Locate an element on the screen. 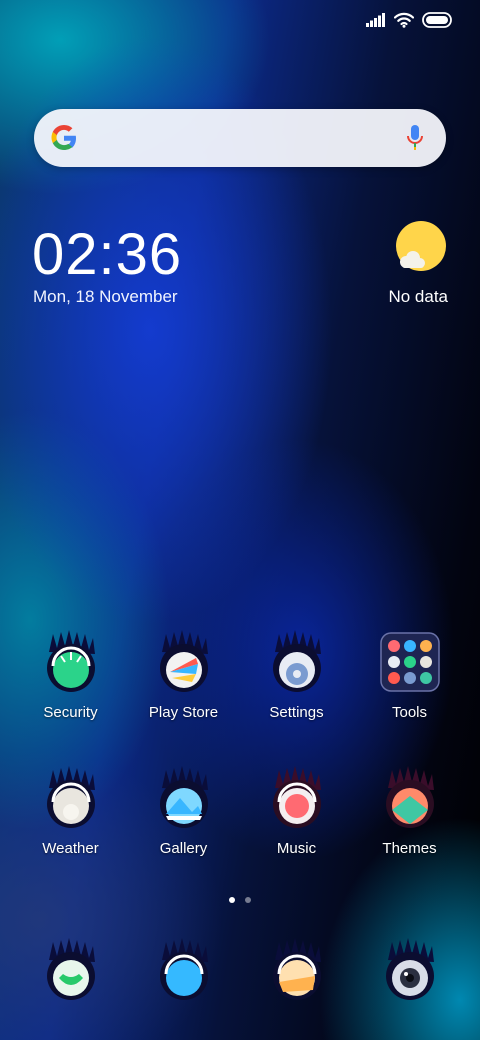 The image size is (480, 1040). app-gallery: Gallery is located at coordinates (183, 812).